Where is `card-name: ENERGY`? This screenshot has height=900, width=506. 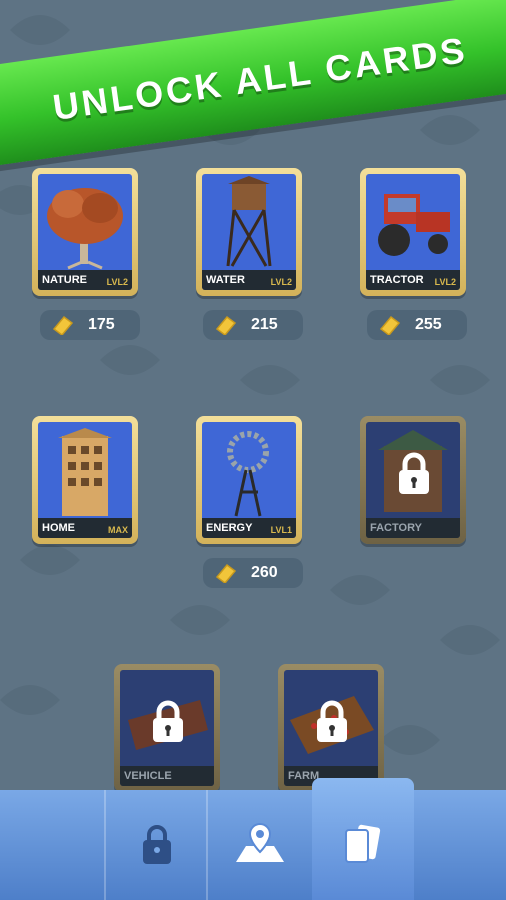
card-name: ENERGY is located at coordinates (229, 528).